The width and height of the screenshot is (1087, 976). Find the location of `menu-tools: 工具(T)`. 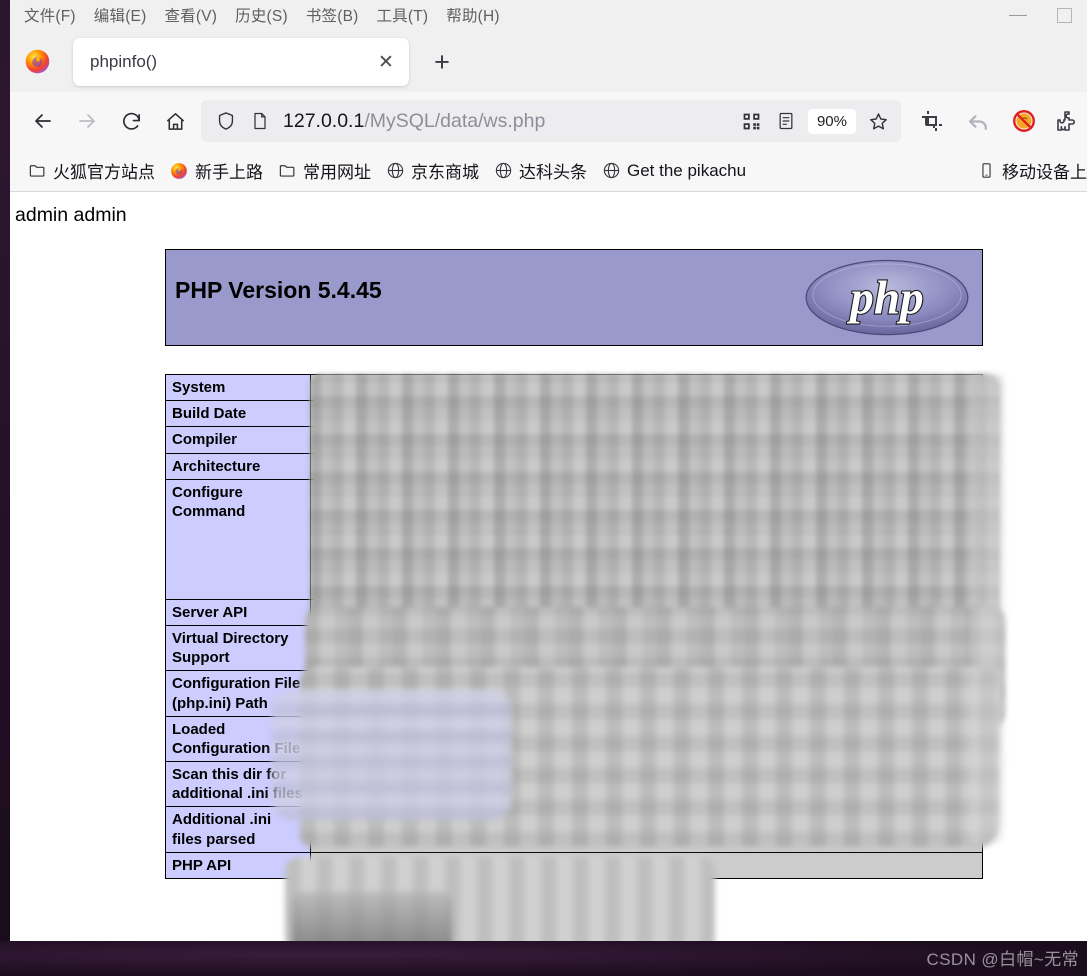

menu-tools: 工具(T) is located at coordinates (402, 15).